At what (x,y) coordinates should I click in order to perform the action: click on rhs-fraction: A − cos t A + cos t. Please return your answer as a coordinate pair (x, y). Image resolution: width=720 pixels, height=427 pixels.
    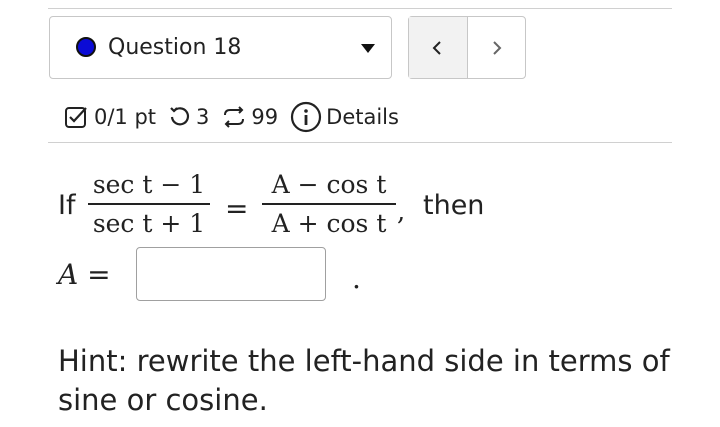
    Looking at the image, I should click on (329, 204).